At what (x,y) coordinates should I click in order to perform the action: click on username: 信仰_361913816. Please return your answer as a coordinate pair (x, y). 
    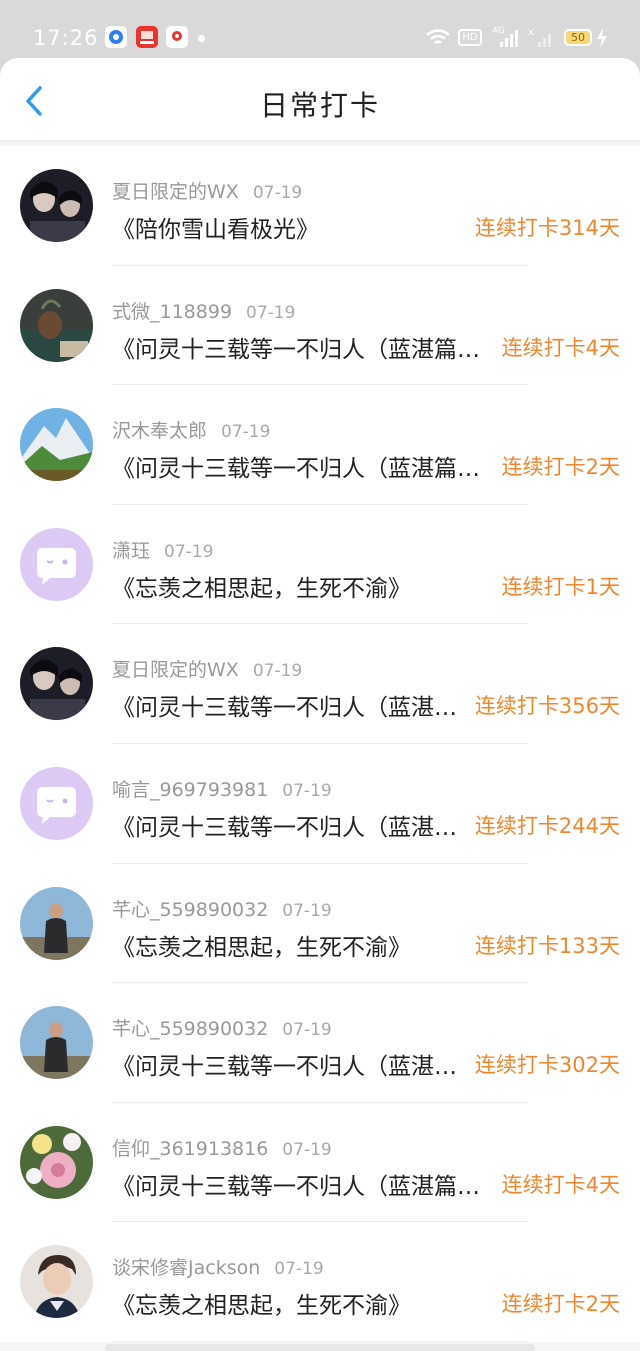
    Looking at the image, I should click on (190, 1149).